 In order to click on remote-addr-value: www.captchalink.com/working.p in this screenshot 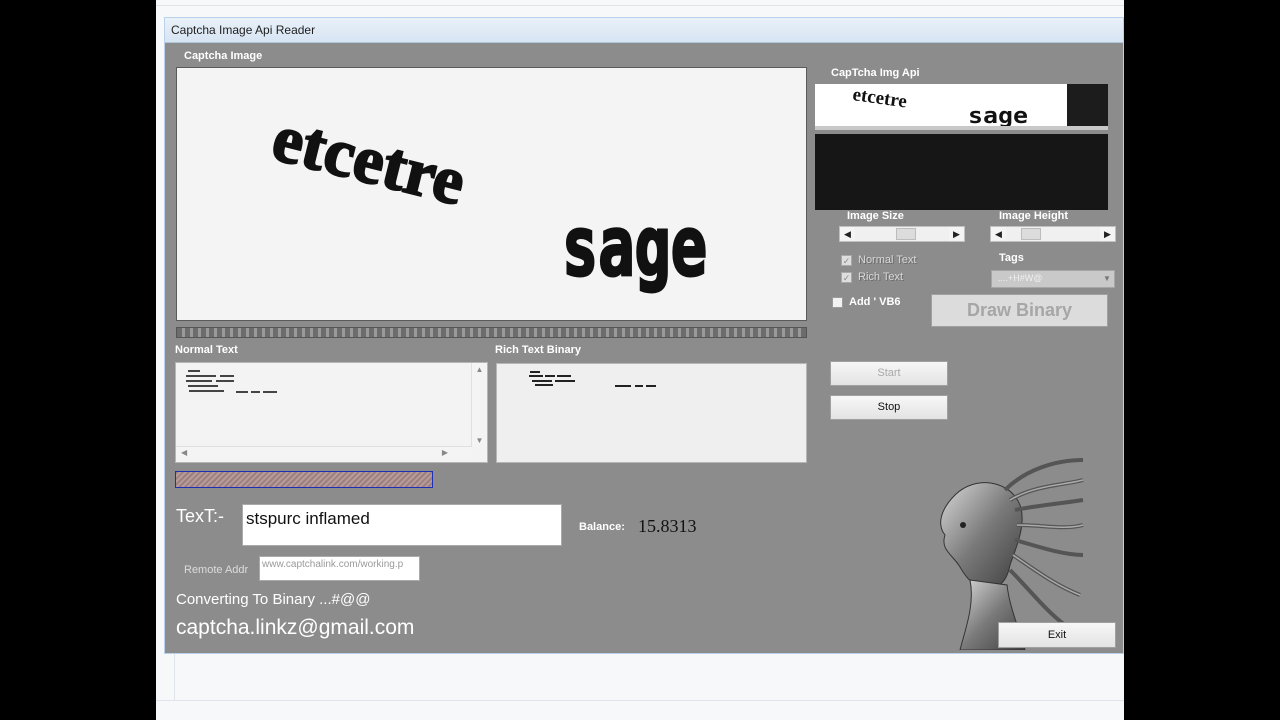, I will do `click(333, 564)`.